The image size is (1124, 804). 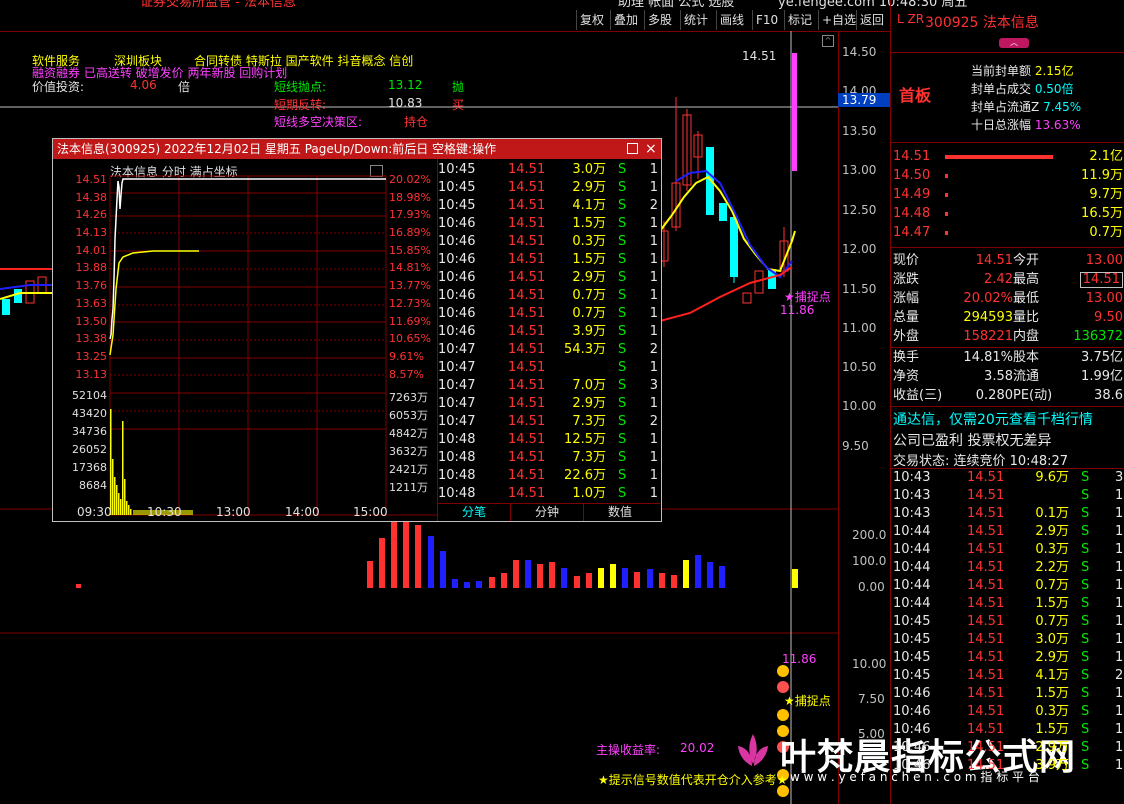 I want to click on watermark-logo-icon, so click(x=753, y=751).